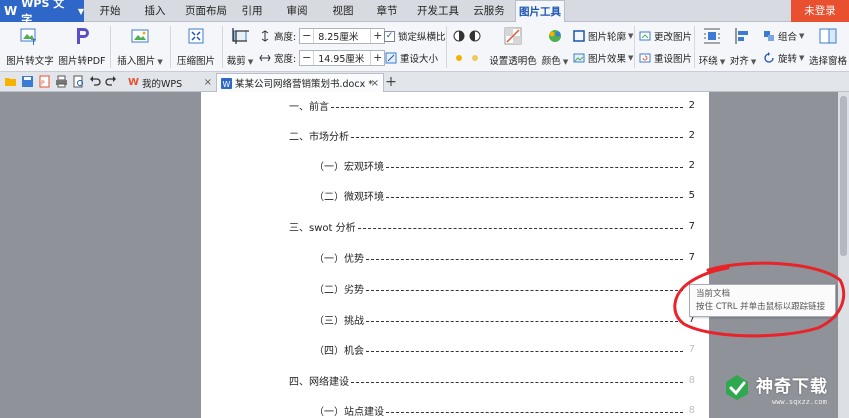  What do you see at coordinates (95, 81) in the screenshot?
I see `undo-icon` at bounding box center [95, 81].